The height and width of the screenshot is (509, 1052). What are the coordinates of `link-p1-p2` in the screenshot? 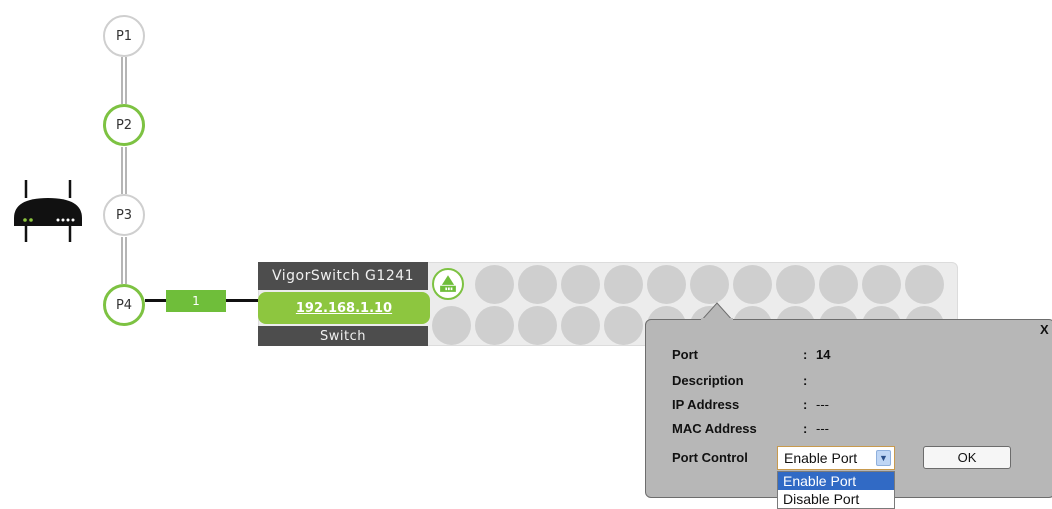 It's located at (124, 80).